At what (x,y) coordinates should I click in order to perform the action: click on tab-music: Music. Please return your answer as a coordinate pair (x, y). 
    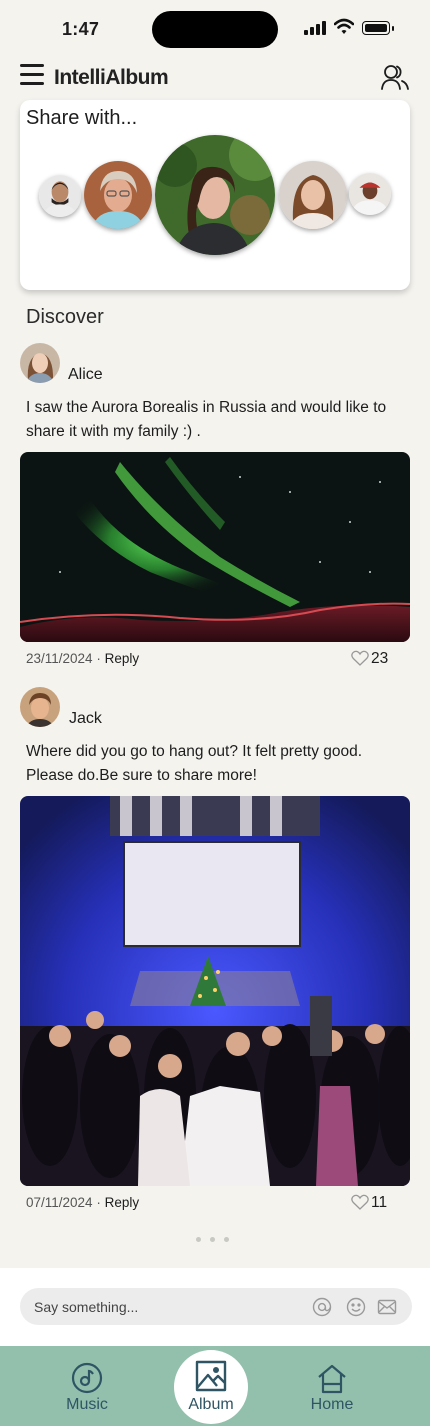
    Looking at the image, I should click on (87, 1386).